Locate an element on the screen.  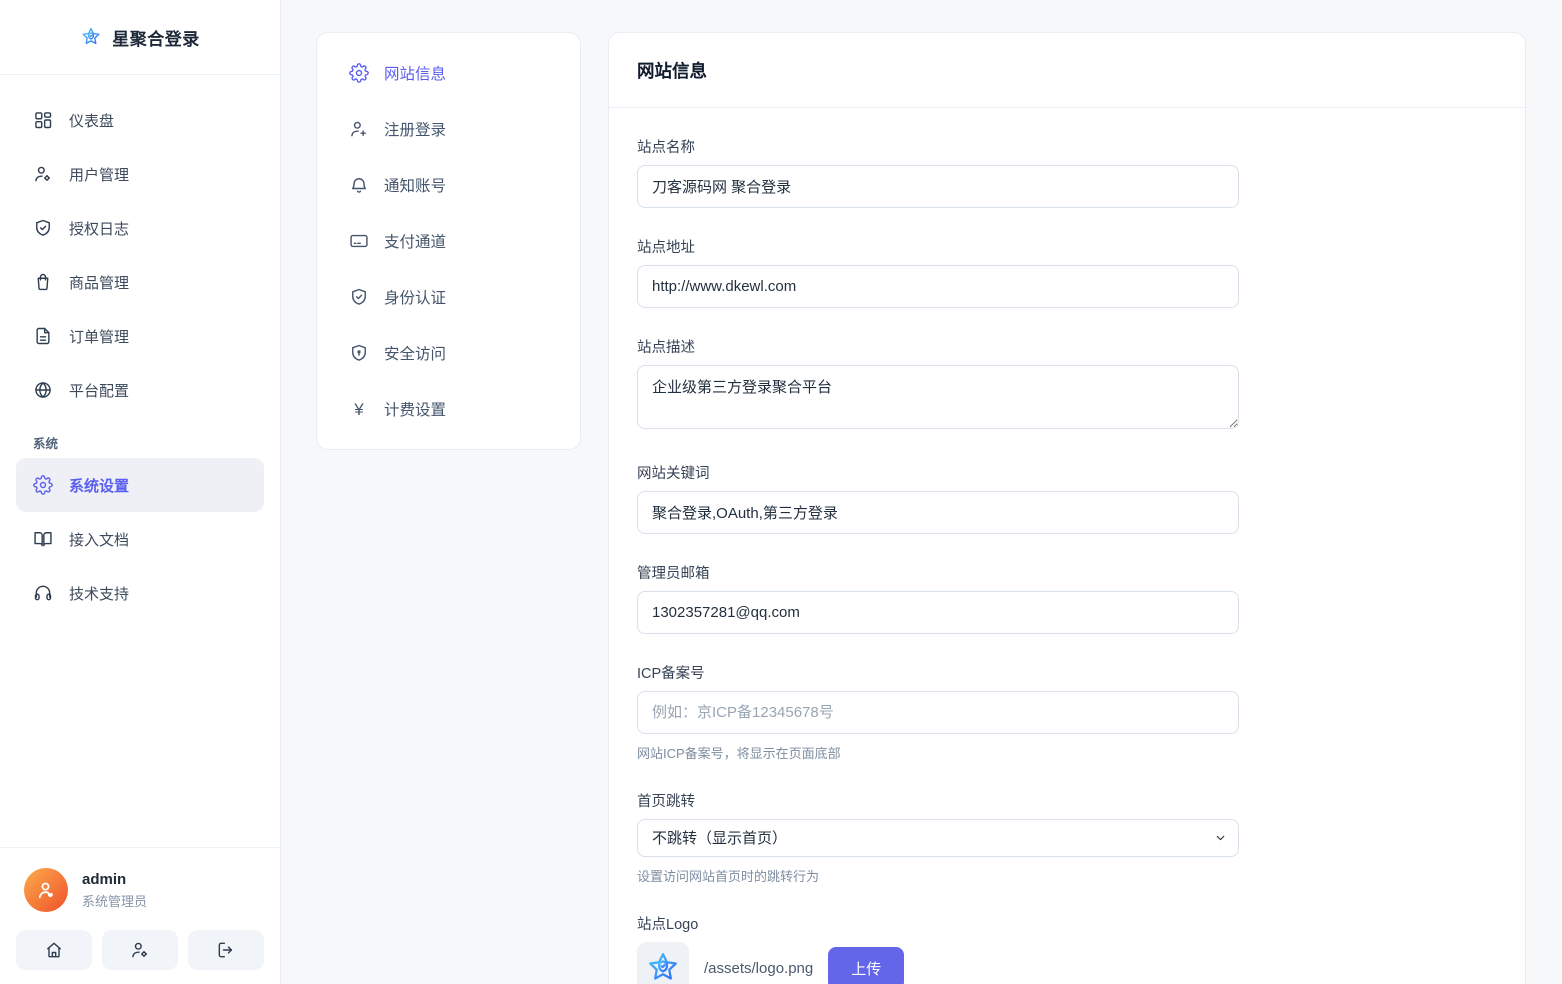
site-url-input is located at coordinates (938, 286).